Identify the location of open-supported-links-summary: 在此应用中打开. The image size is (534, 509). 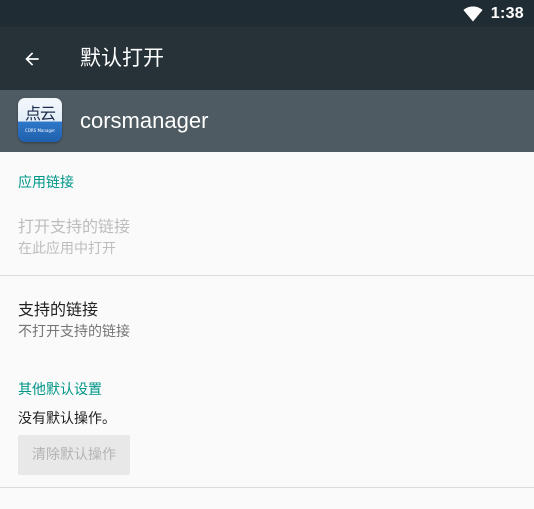
(67, 249).